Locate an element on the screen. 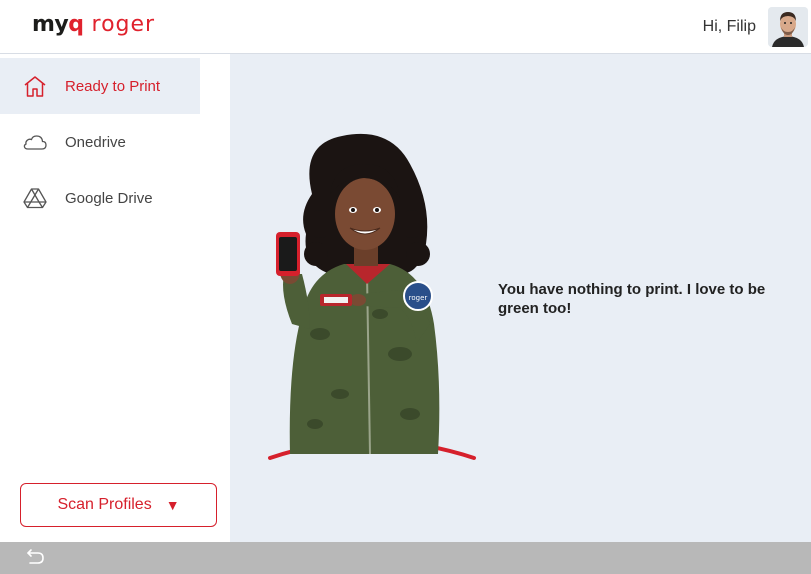 The height and width of the screenshot is (574, 811). svg-text: roger is located at coordinates (418, 298).